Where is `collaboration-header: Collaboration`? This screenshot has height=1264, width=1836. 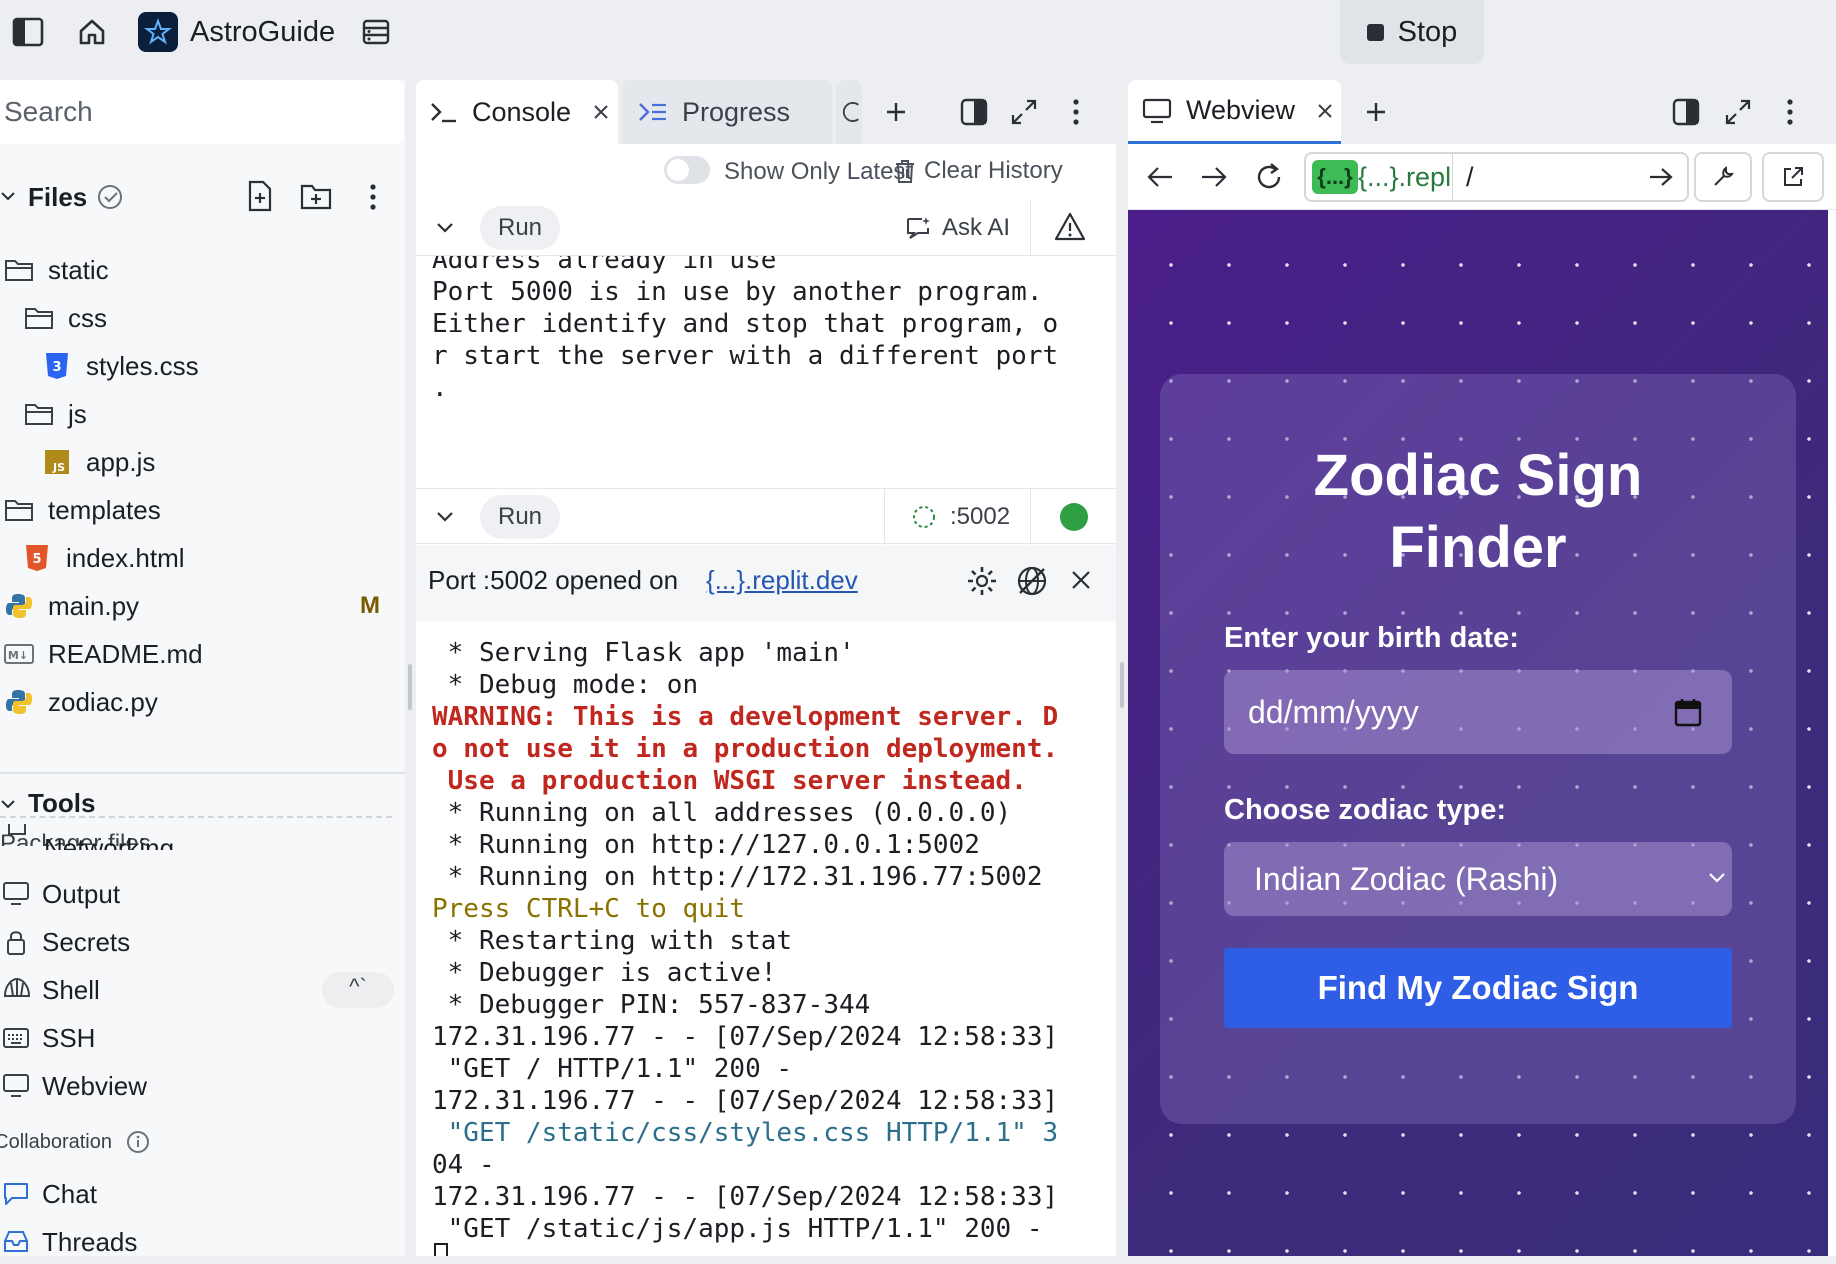 collaboration-header: Collaboration is located at coordinates (56, 1142).